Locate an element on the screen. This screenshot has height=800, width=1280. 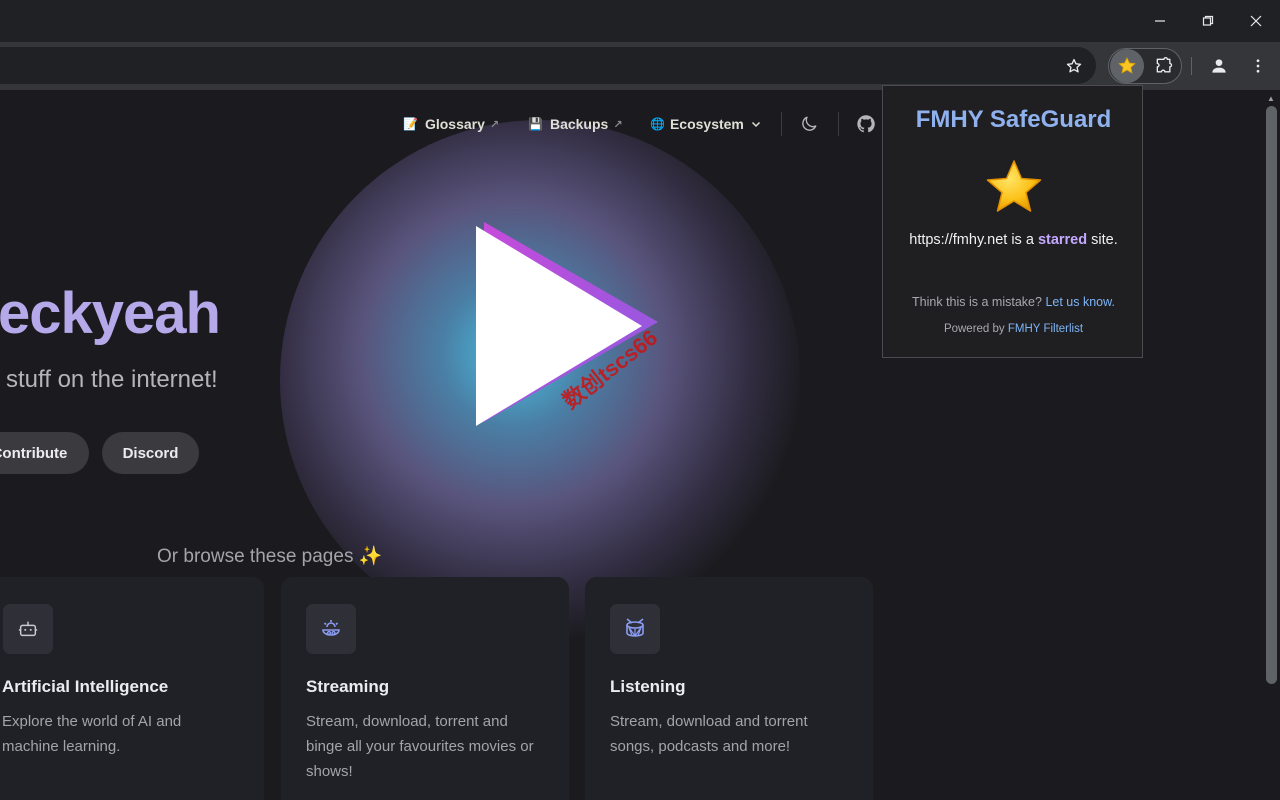
nav-ecosystem-label: Ecosystem is located at coordinates (706, 124).